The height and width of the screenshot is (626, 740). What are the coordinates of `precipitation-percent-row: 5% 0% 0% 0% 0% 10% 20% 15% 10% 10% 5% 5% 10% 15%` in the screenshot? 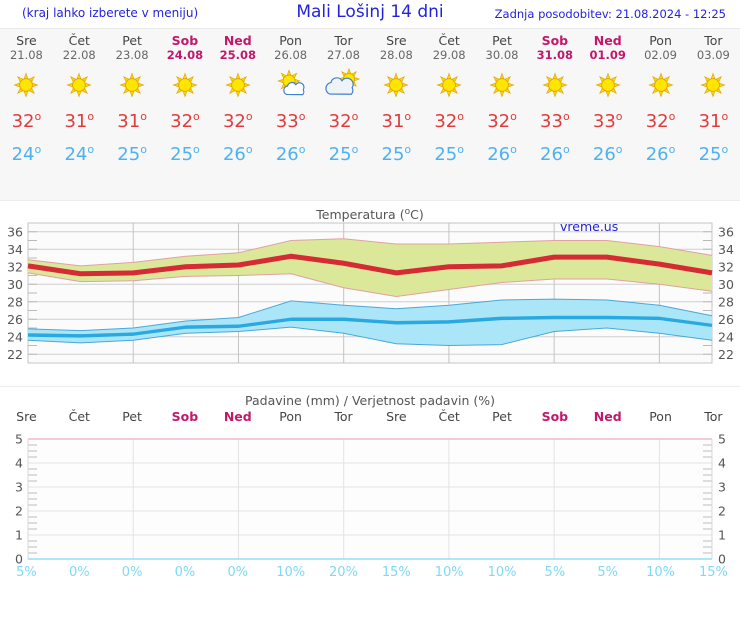 It's located at (370, 572).